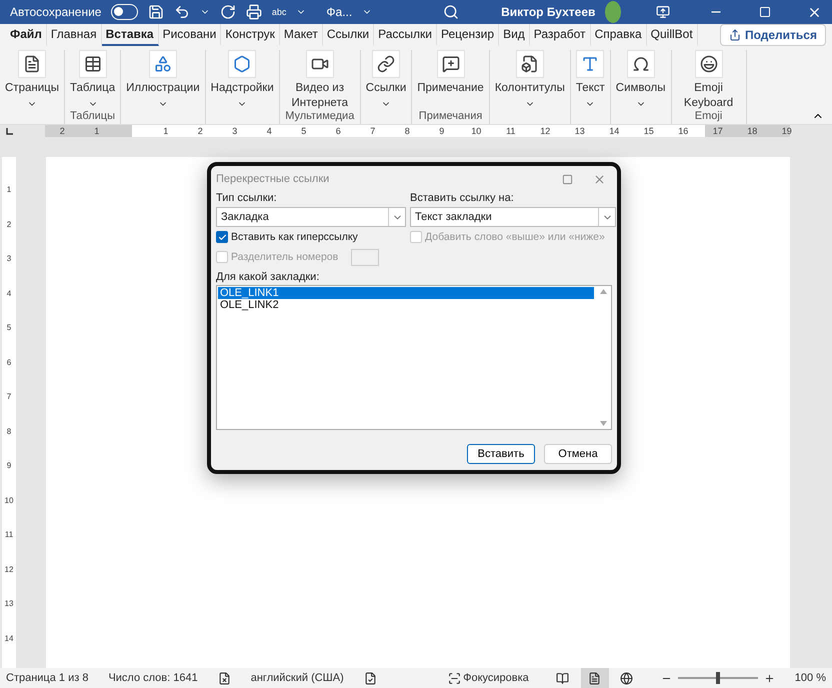 The width and height of the screenshot is (832, 688). What do you see at coordinates (417, 131) in the screenshot?
I see `horizontal-ruler: 2 1 1 2 3 4 5 6 7 8 9 10 11 12 13 14 15 16 17 18 19` at bounding box center [417, 131].